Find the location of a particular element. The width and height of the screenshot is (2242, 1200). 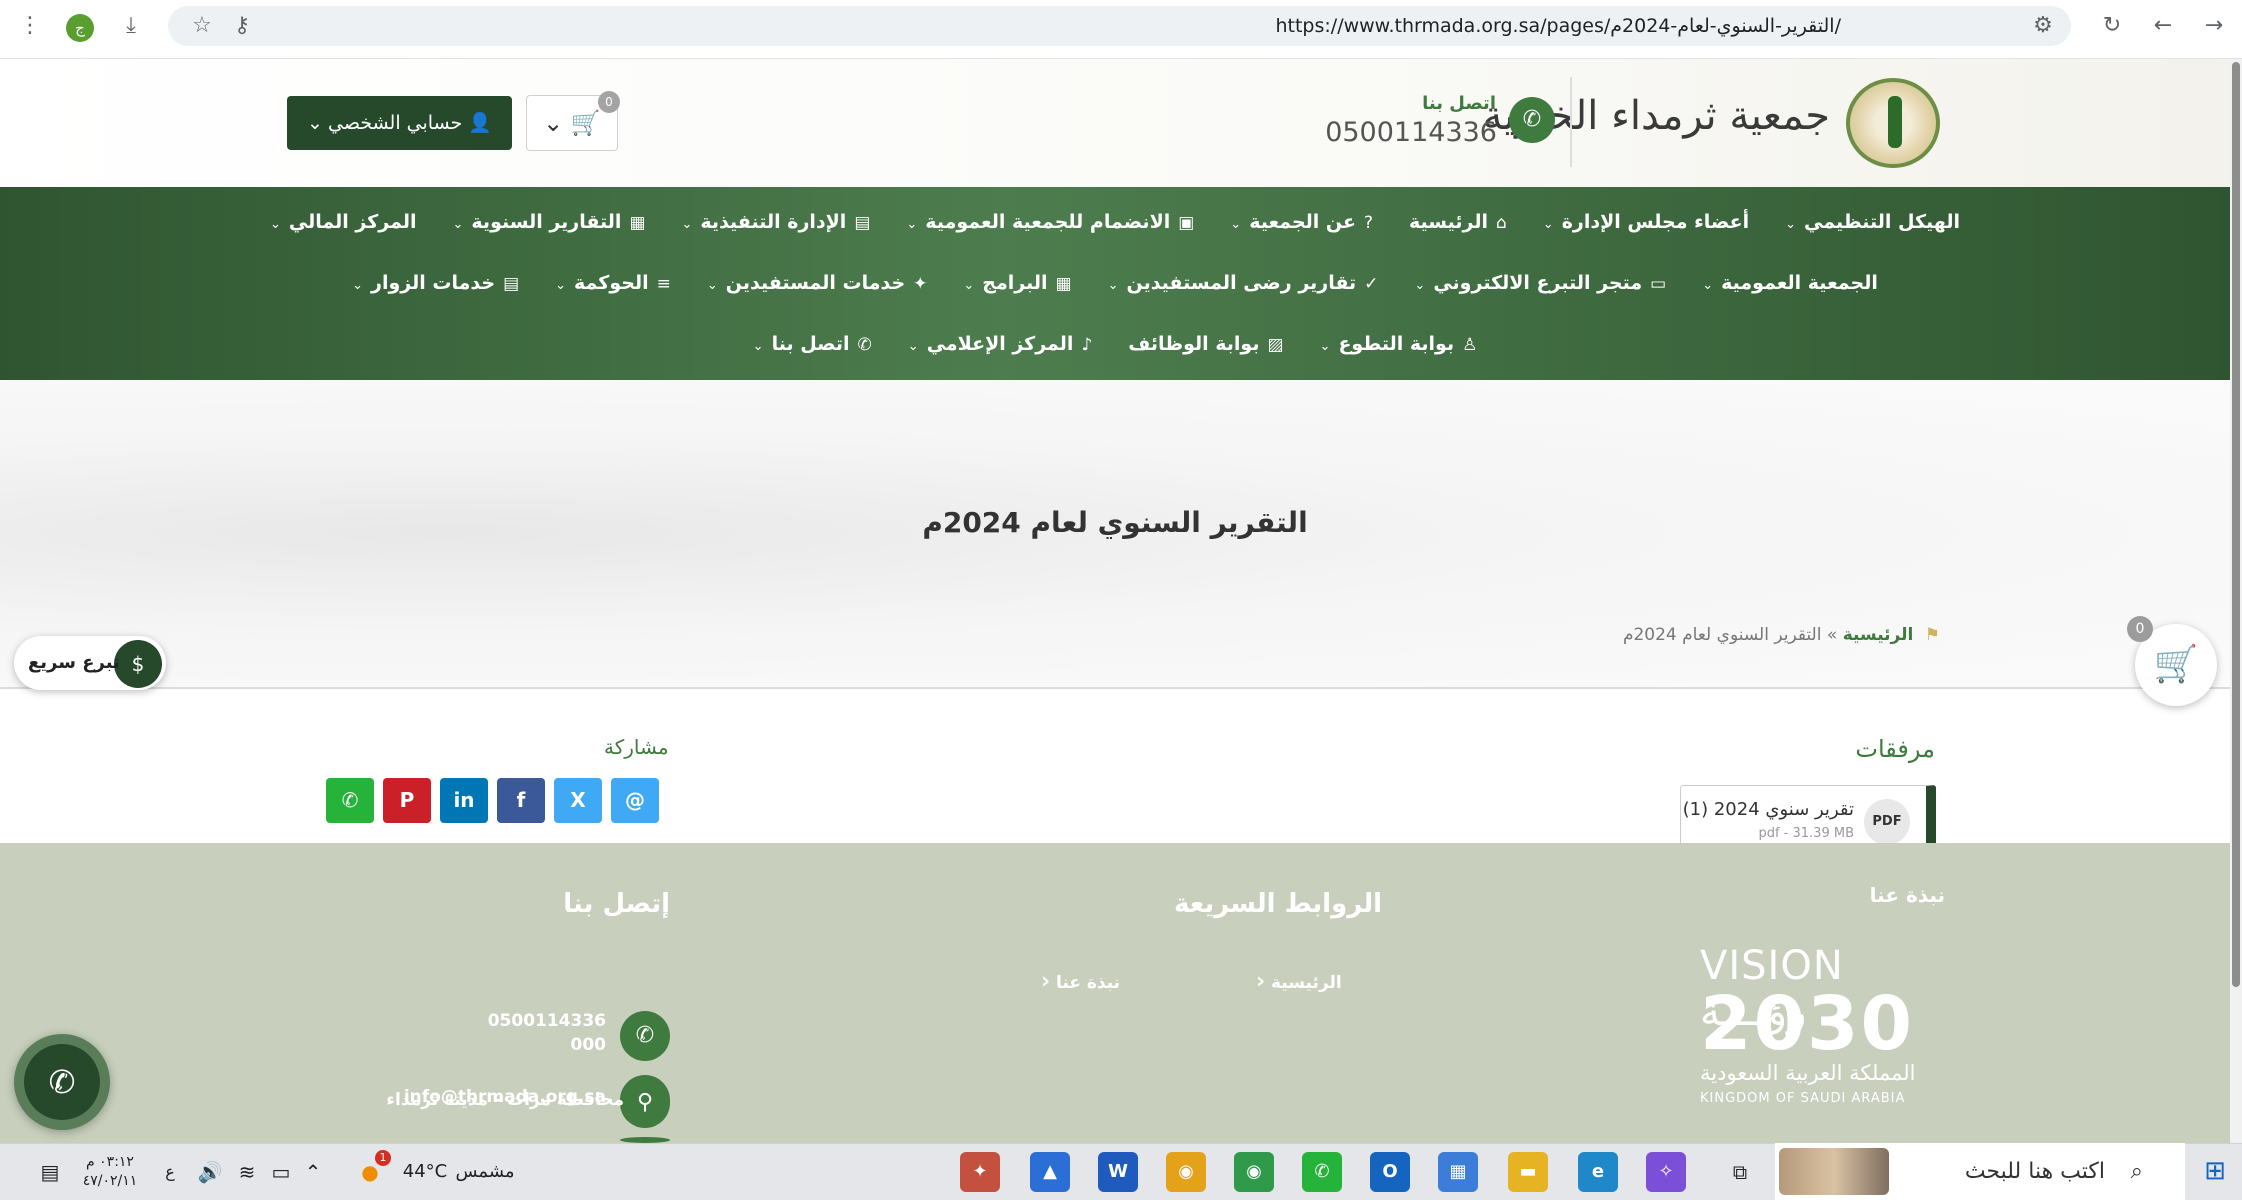

nav-item: ▤ الإدارة التنفيذية ⌄ is located at coordinates (776, 222).